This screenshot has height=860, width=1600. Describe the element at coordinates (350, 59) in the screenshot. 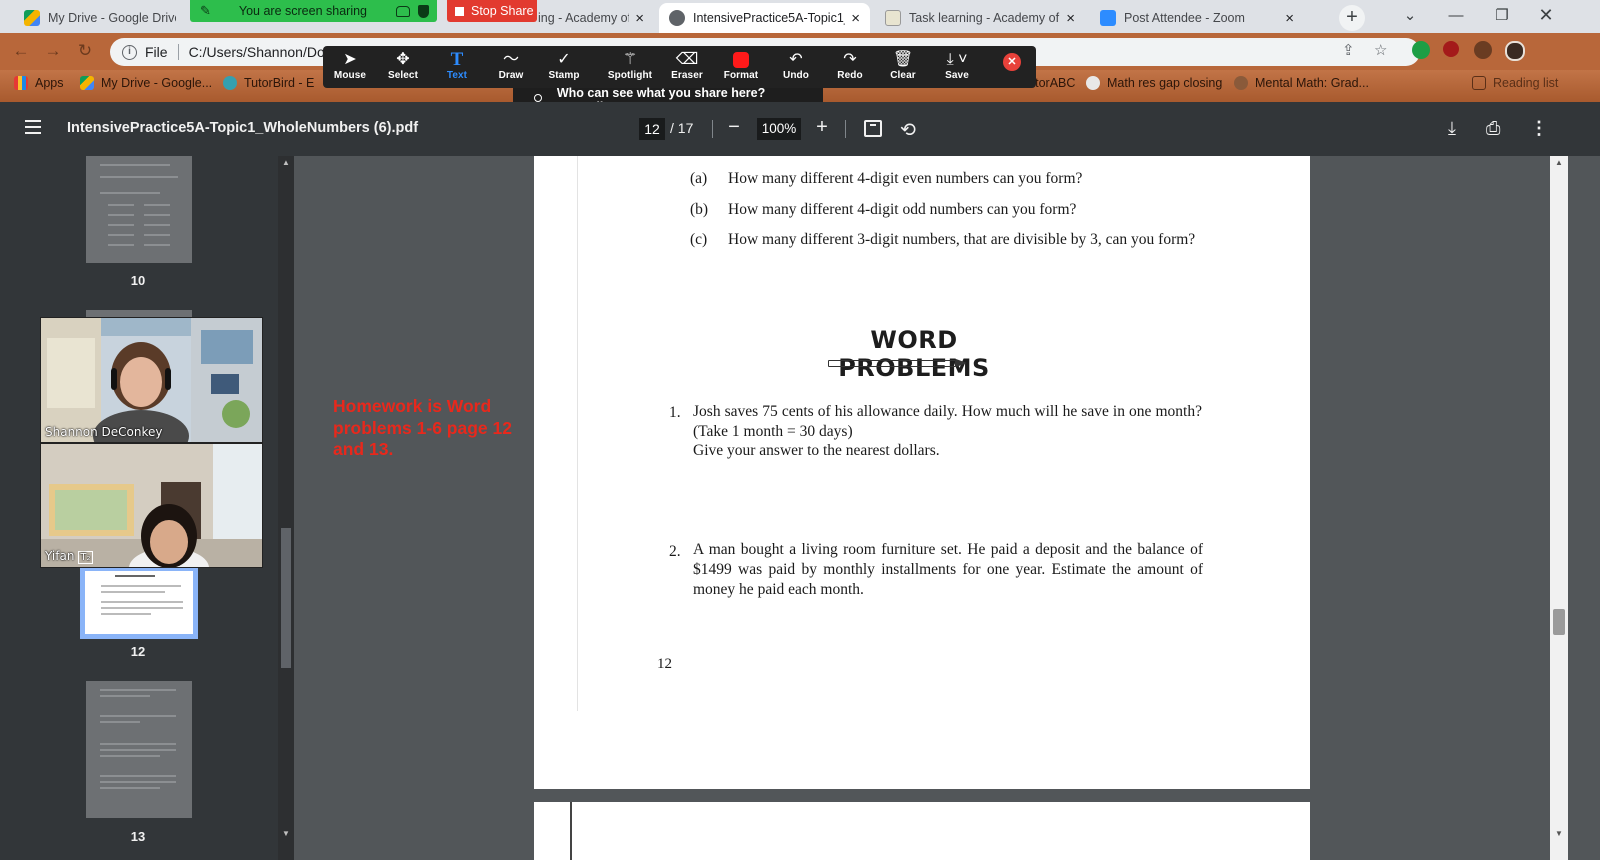

I see `cursor-icon: ➤` at that location.